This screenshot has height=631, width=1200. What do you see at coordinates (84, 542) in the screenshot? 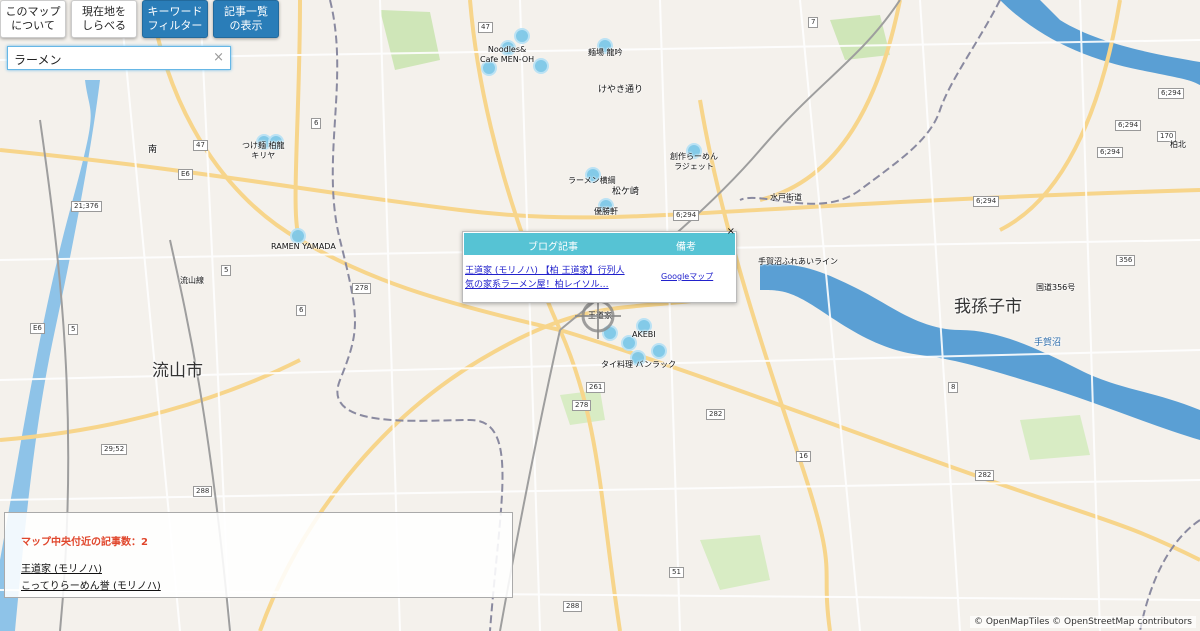
I see `nearby-article-count: マップ中央付近の記事数：2` at bounding box center [84, 542].